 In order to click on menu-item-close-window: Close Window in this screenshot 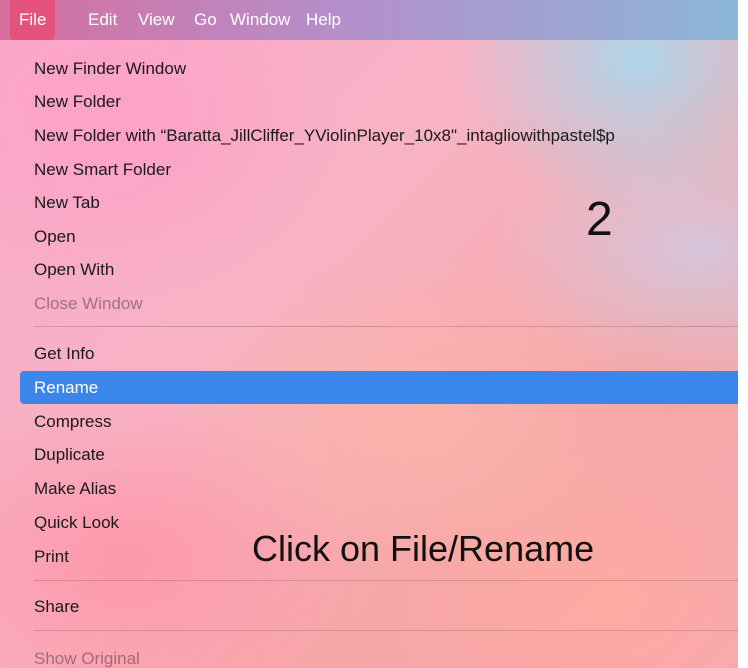, I will do `click(88, 303)`.